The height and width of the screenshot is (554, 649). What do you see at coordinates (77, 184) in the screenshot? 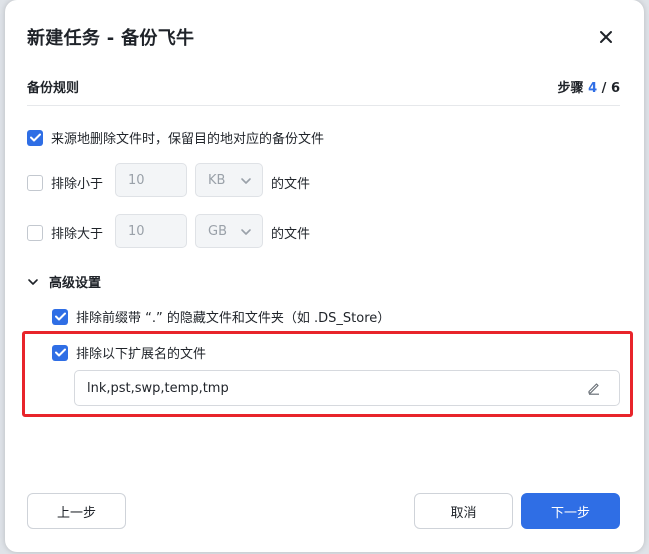
I see `exclude-smaller-label: 排除小于` at bounding box center [77, 184].